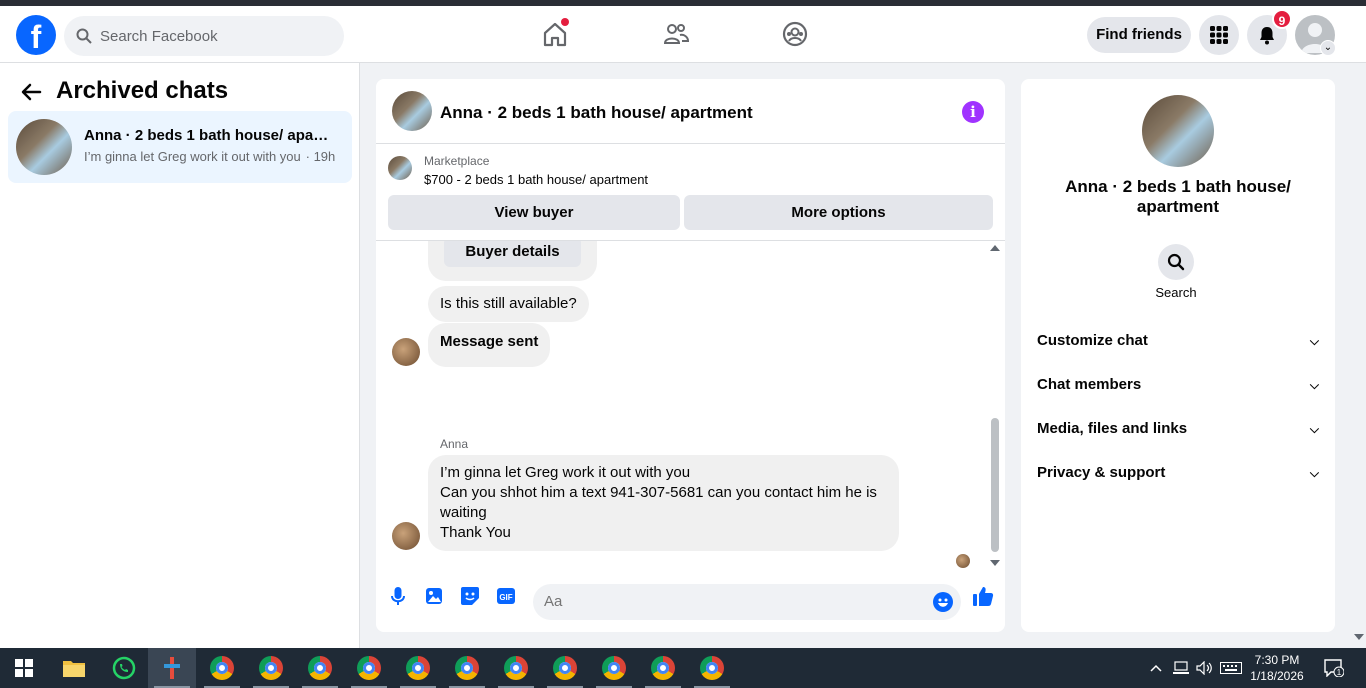  I want to click on clock-time: 7:30 PM, so click(1277, 660).